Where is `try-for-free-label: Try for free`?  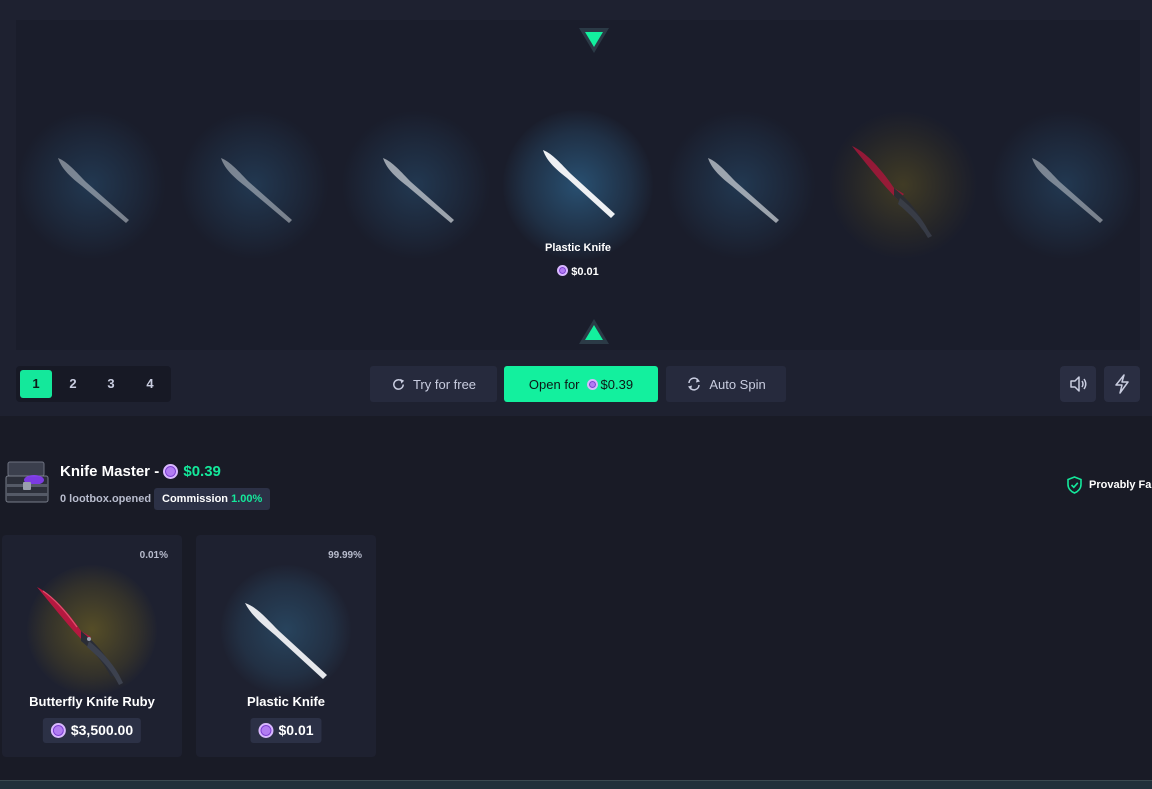
try-for-free-label: Try for free is located at coordinates (444, 384).